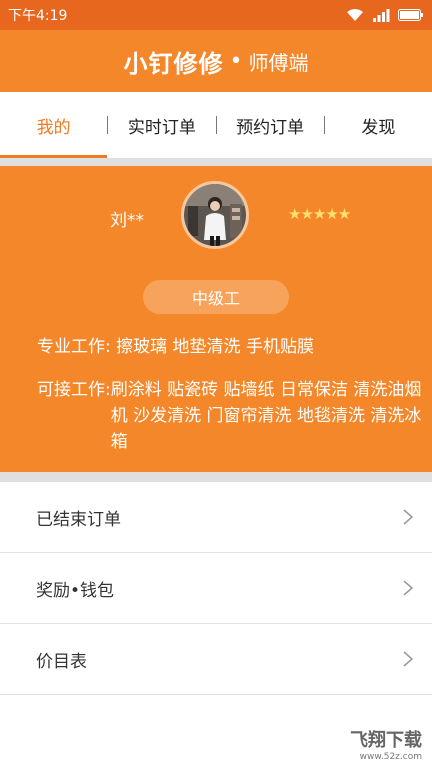 The width and height of the screenshot is (432, 768). I want to click on avatar-photo-icon, so click(215, 215).